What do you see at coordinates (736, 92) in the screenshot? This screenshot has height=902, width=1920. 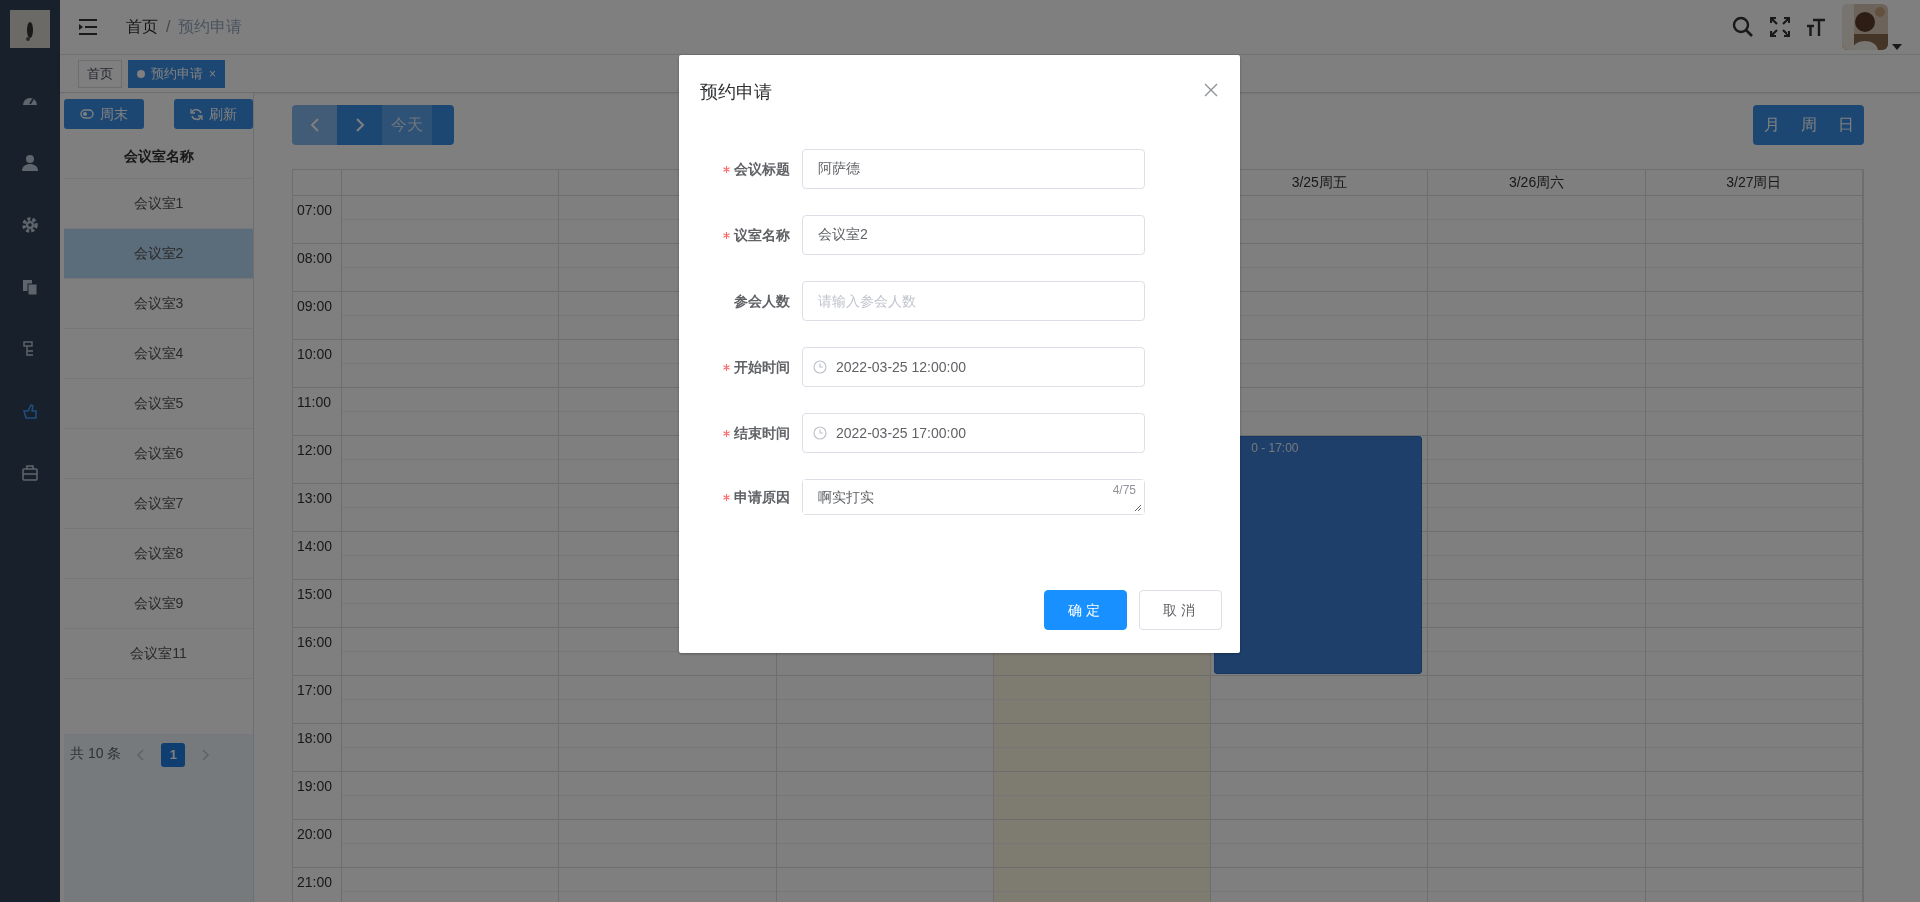 I see `dialog-title: 预约申请` at bounding box center [736, 92].